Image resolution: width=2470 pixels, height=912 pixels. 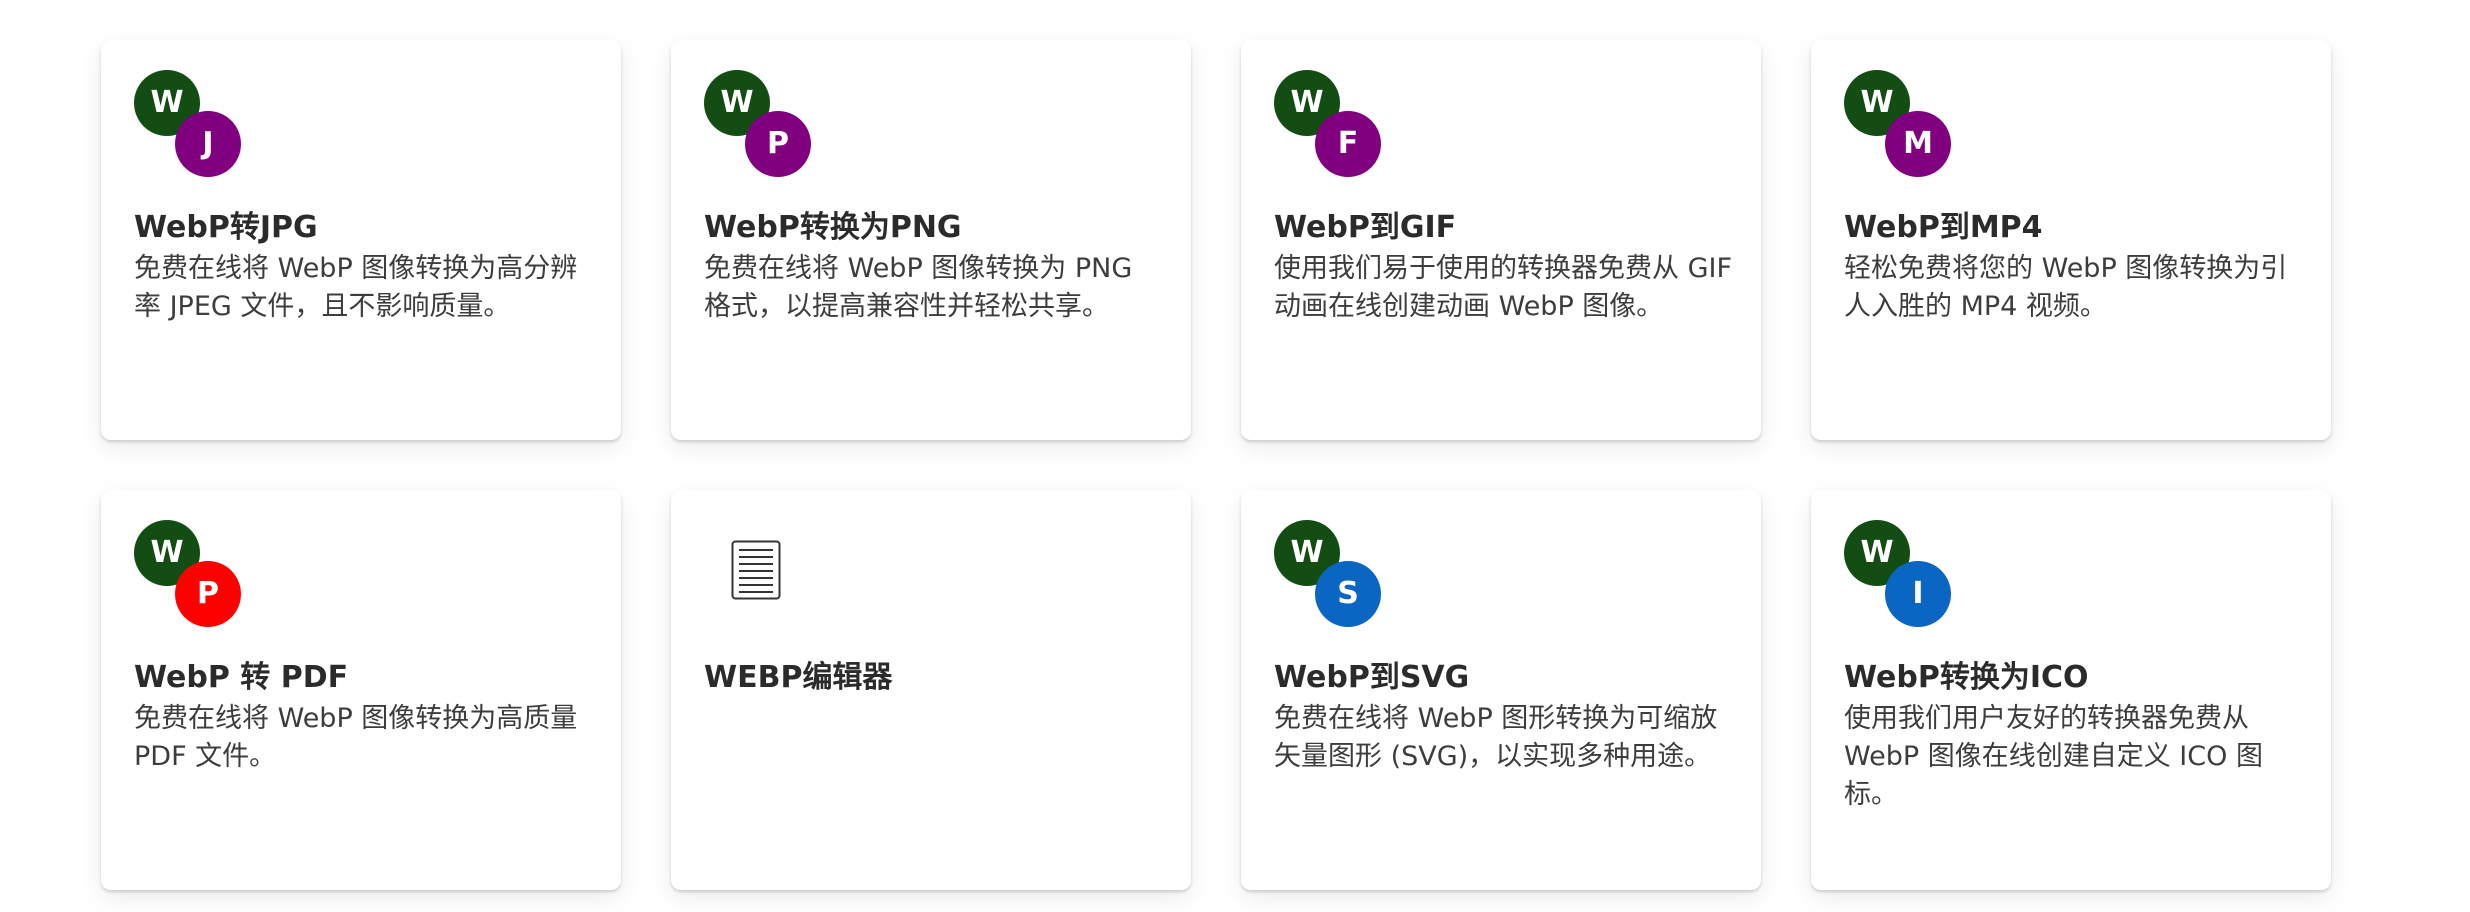 What do you see at coordinates (208, 144) in the screenshot?
I see `jpg-badge-icon: J` at bounding box center [208, 144].